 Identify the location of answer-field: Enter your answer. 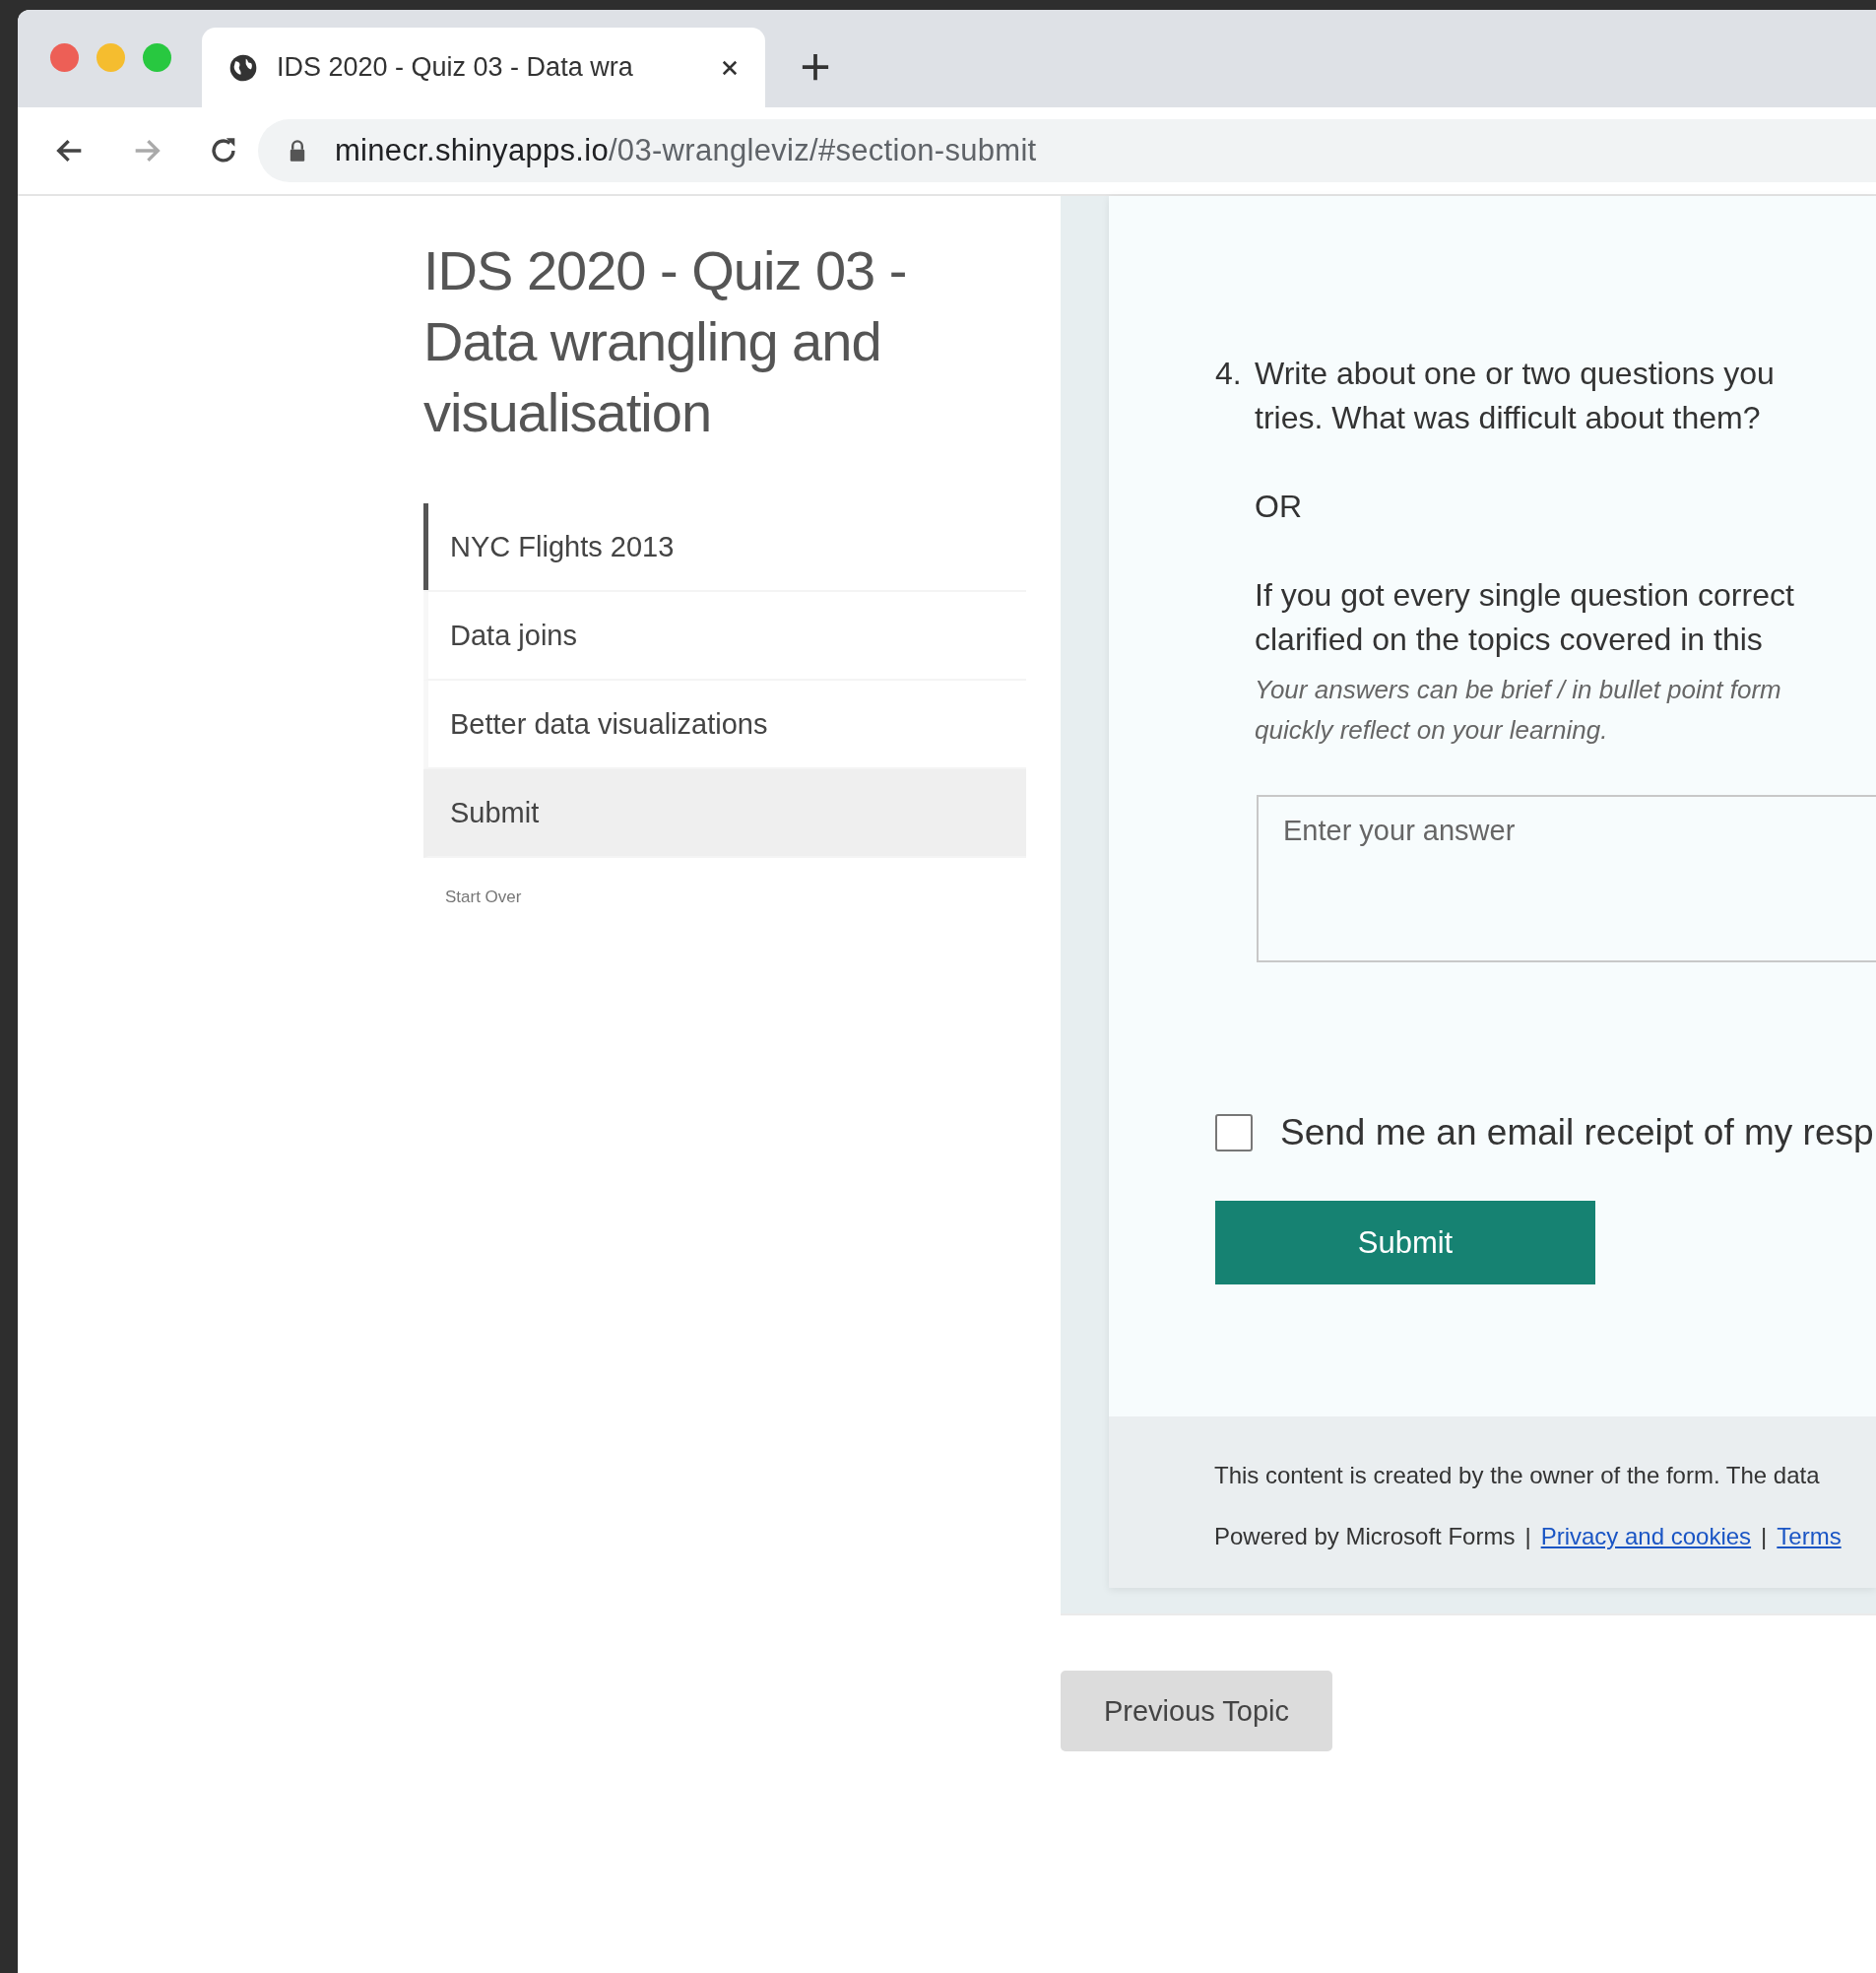
(1566, 878).